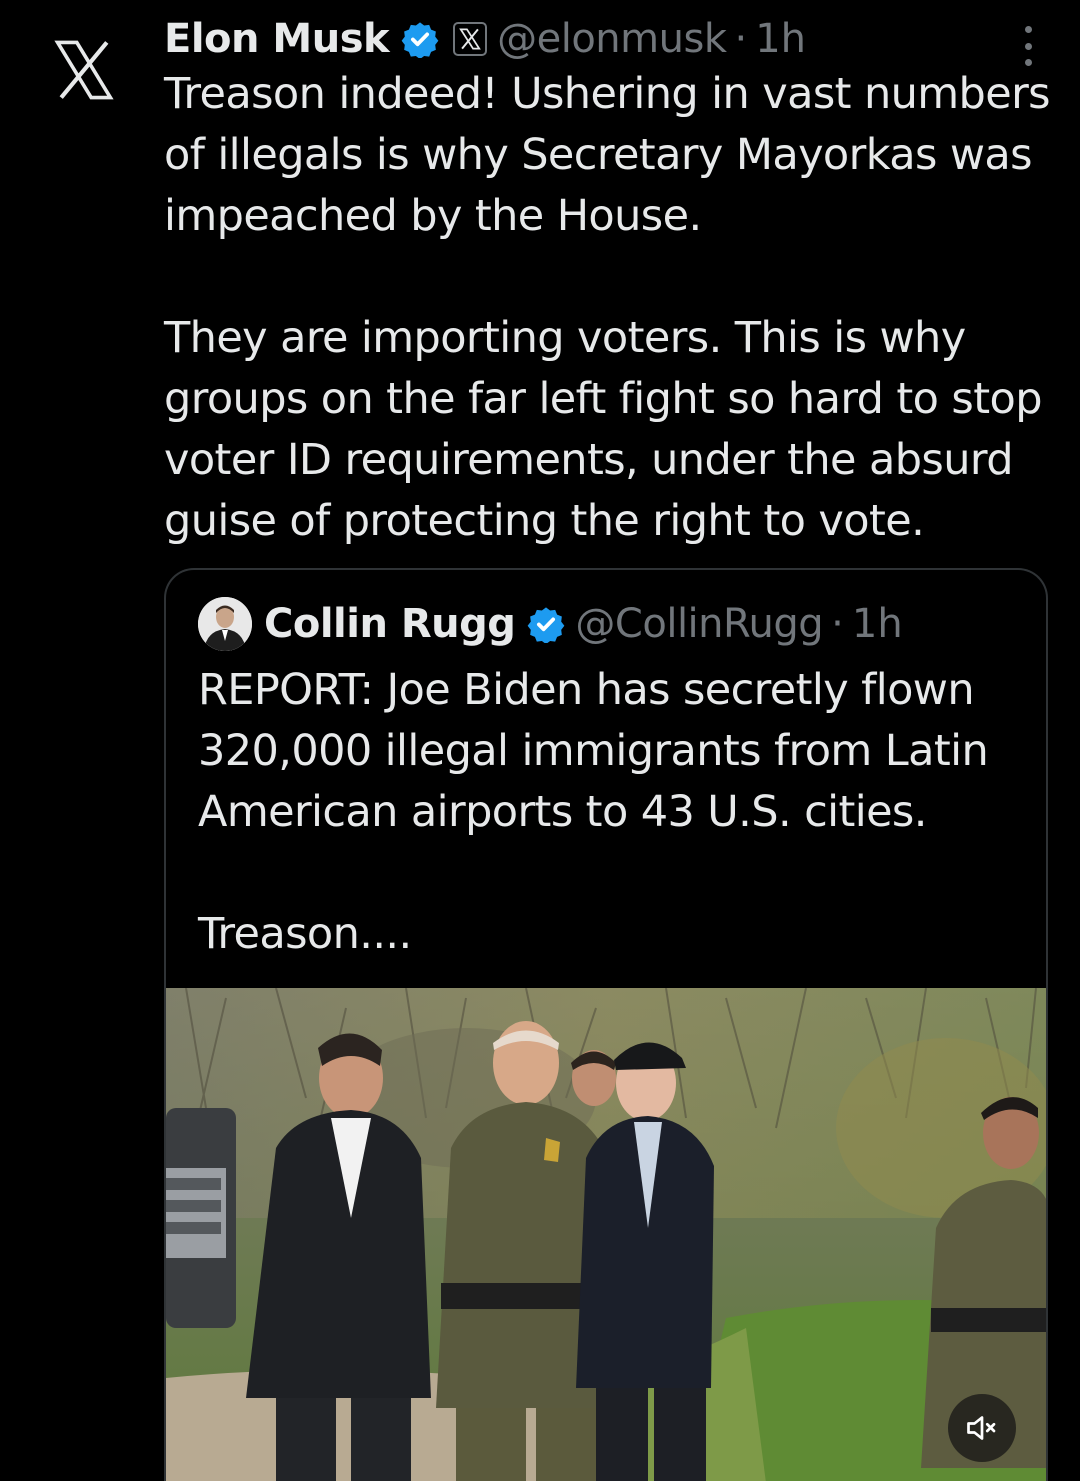 This screenshot has height=1481, width=1080. I want to click on x-logo-icon, so click(84, 70).